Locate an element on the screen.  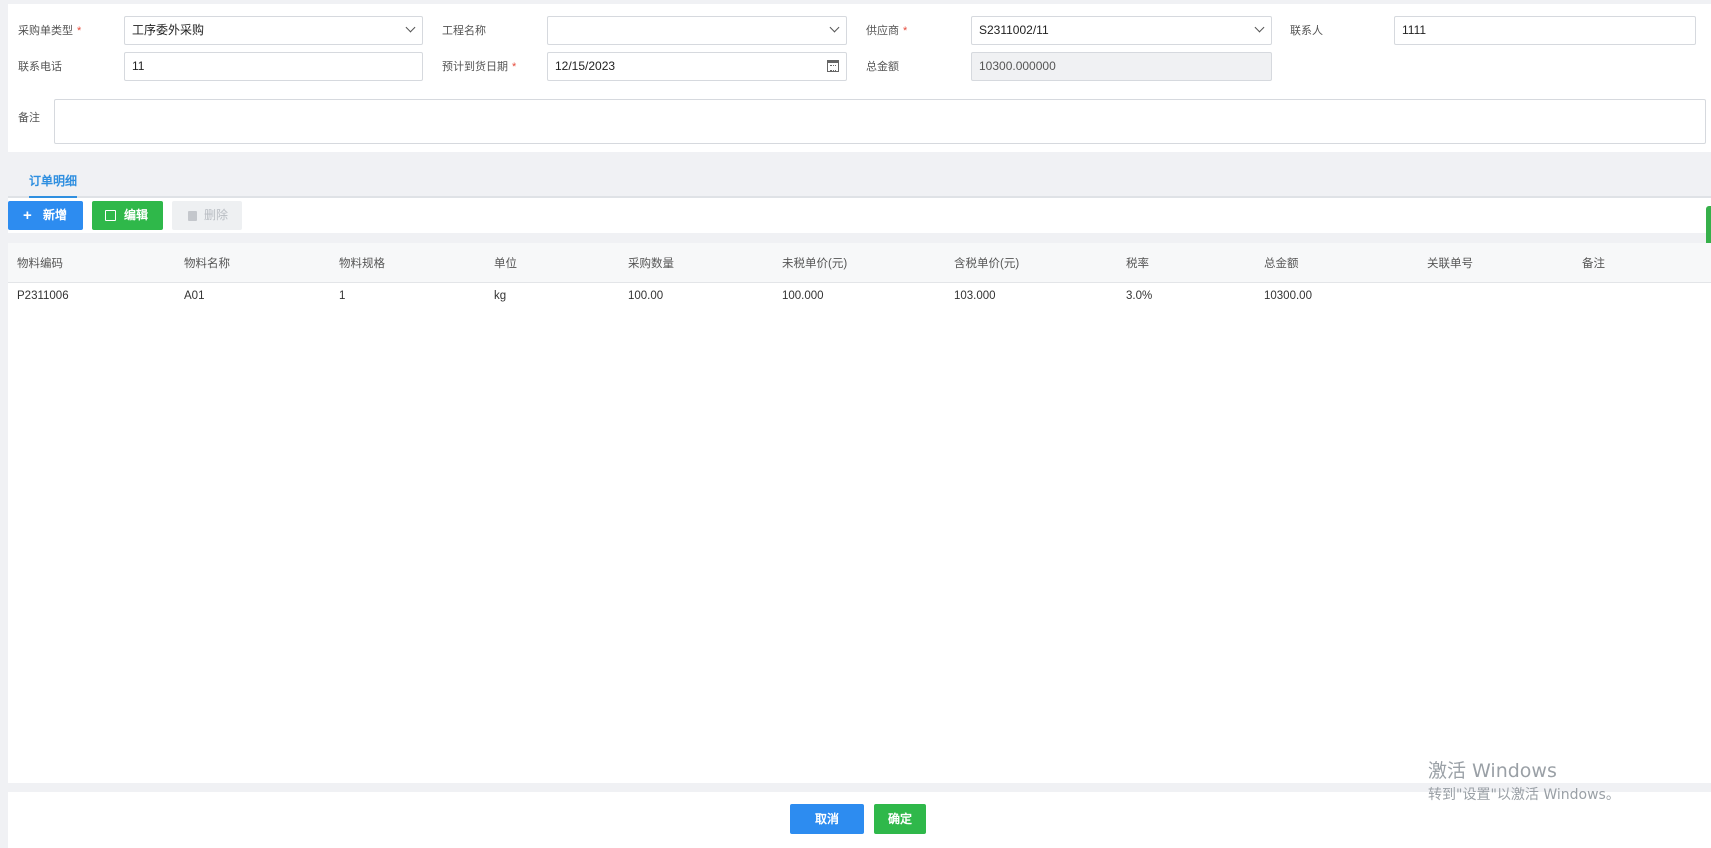
project-name-label: 工程名称 is located at coordinates (464, 31).